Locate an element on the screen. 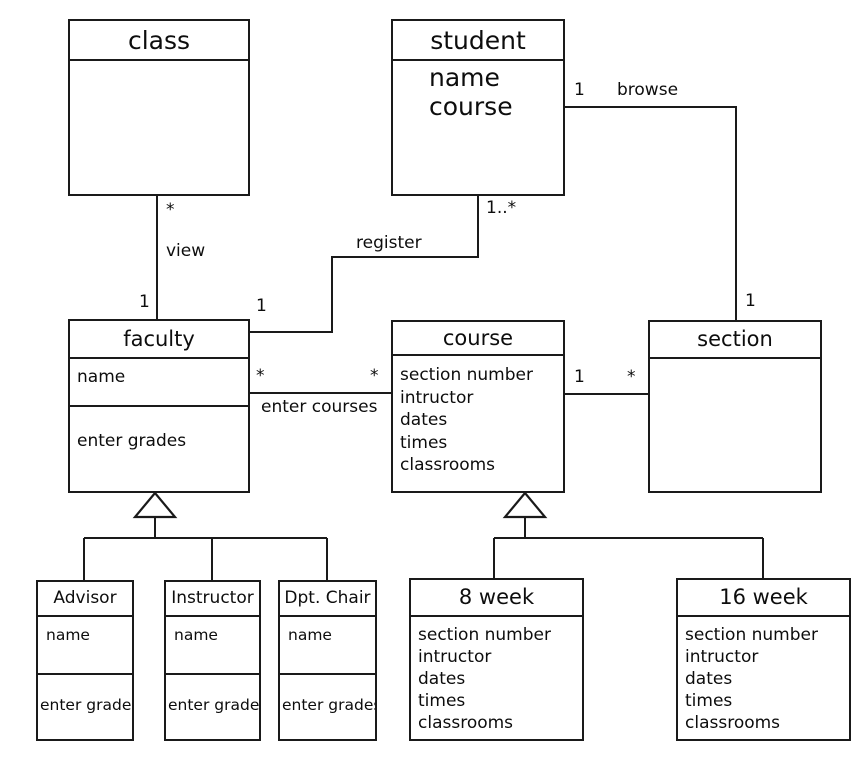 The height and width of the screenshot is (763, 861). class-attributes-class is located at coordinates (159, 126).